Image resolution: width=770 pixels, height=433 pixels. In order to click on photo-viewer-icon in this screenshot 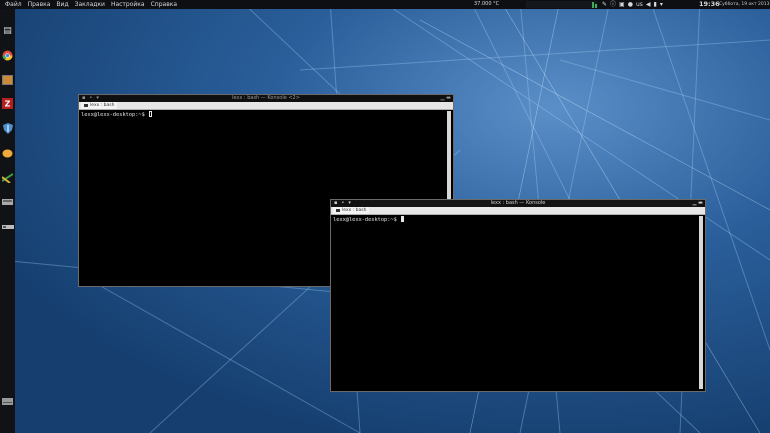, I will do `click(7, 79)`.